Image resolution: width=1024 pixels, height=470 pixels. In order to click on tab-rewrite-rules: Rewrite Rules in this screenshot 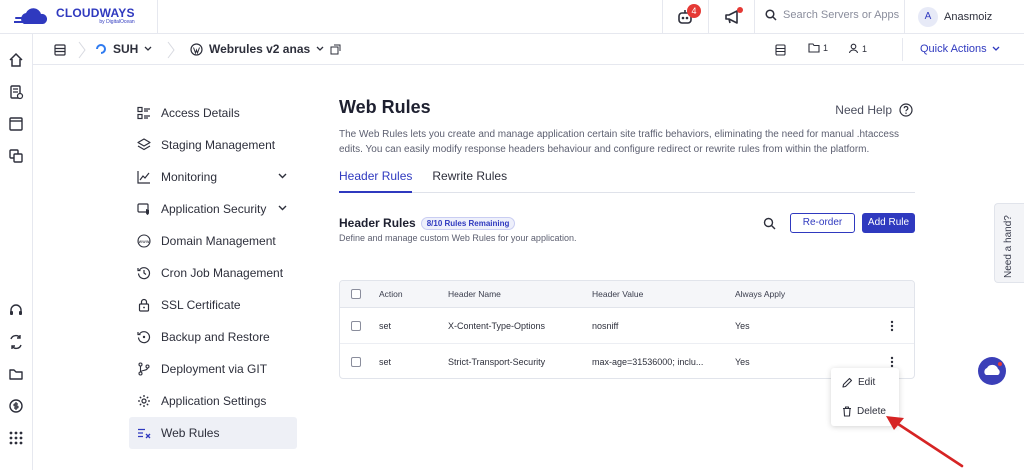, I will do `click(469, 181)`.